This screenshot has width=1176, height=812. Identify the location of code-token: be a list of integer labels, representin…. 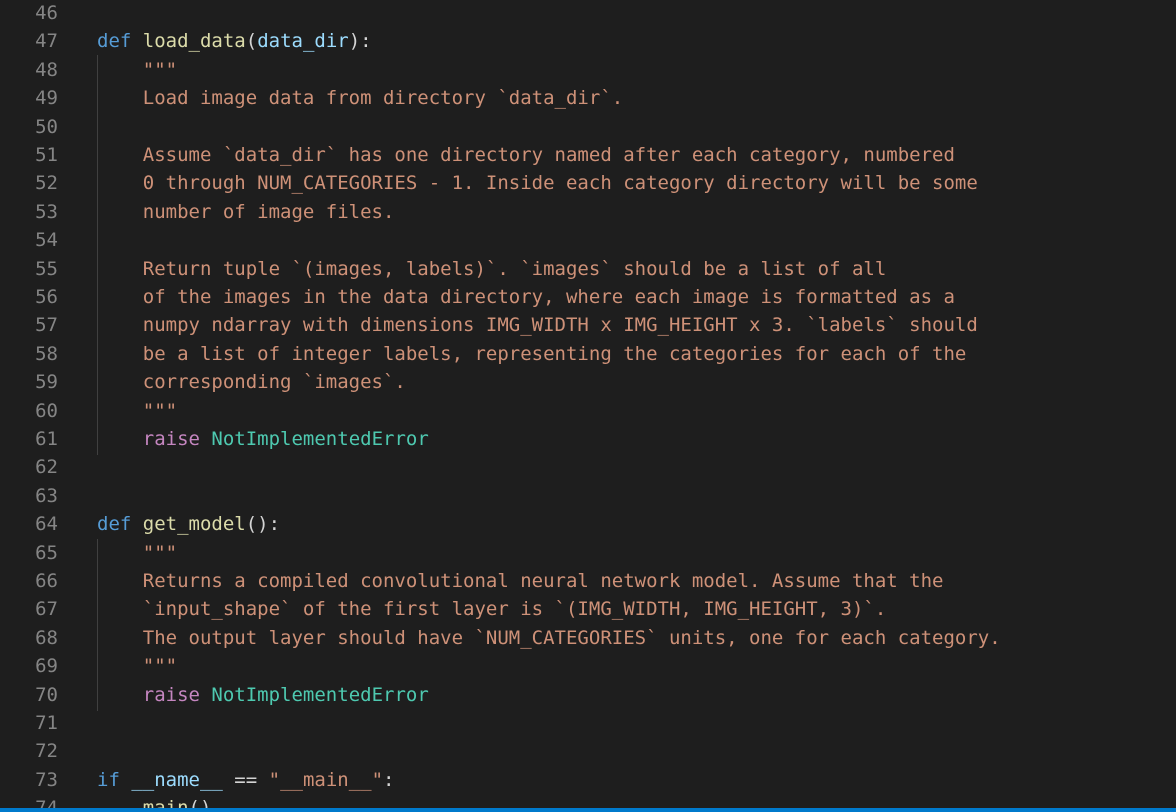
(532, 353).